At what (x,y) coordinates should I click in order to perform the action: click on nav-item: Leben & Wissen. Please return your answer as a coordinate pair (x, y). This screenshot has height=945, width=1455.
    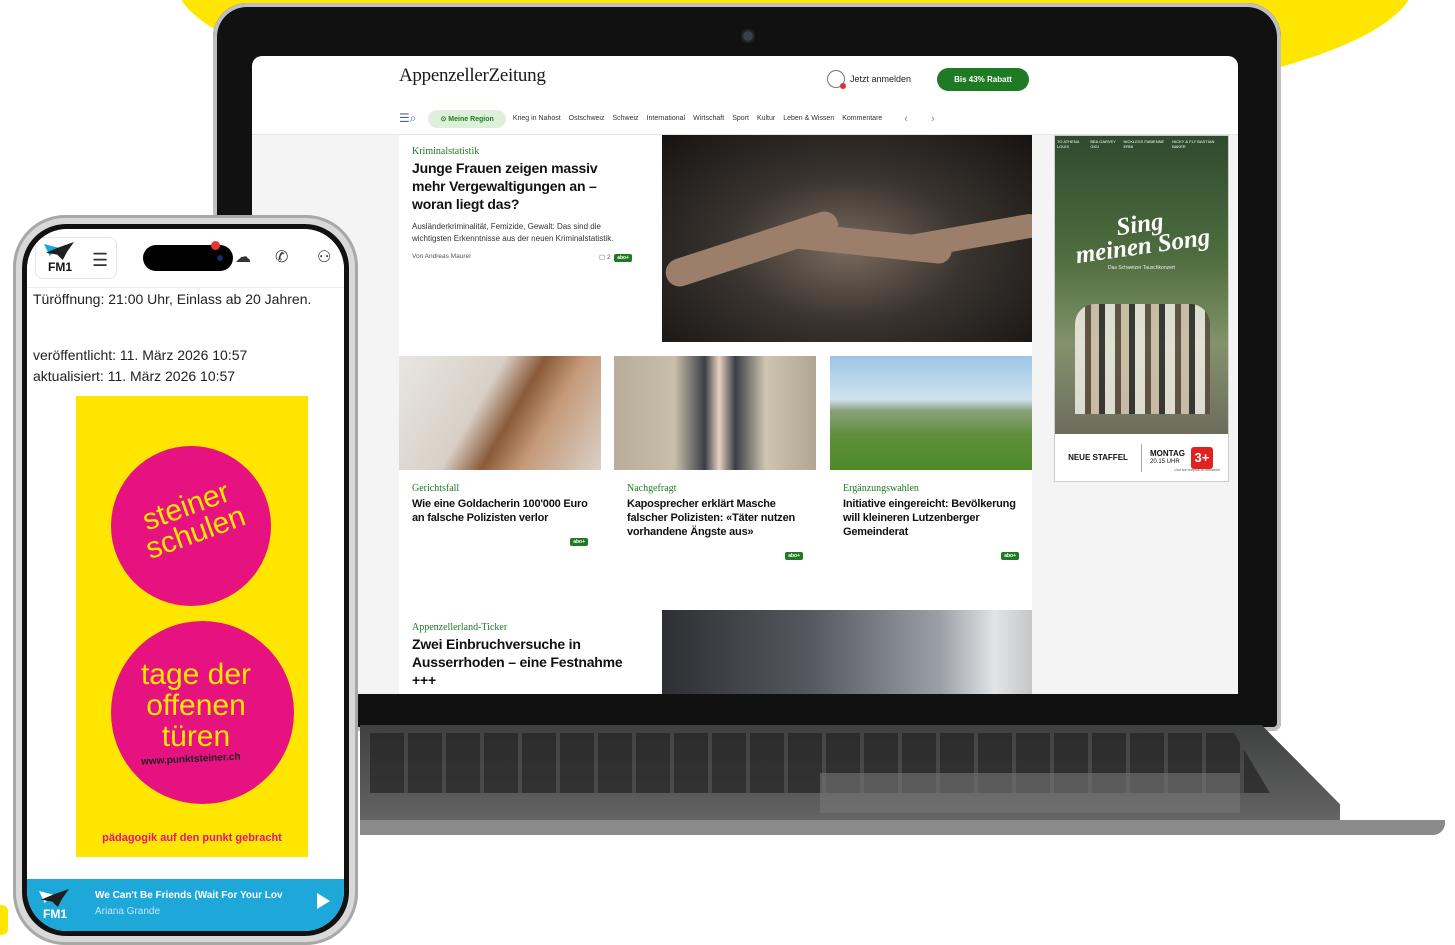
    Looking at the image, I should click on (808, 118).